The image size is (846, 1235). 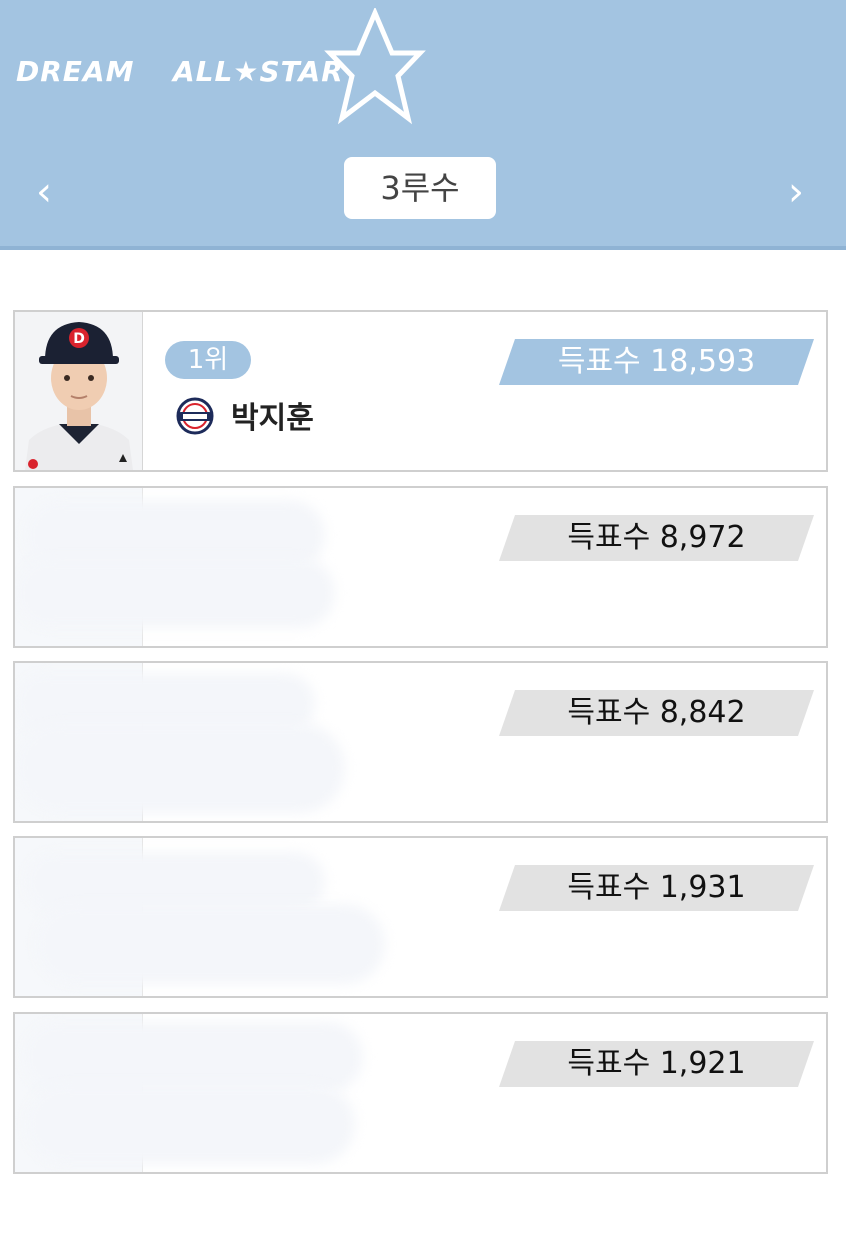 What do you see at coordinates (656, 713) in the screenshot?
I see `vote-count: 득표수 8,842` at bounding box center [656, 713].